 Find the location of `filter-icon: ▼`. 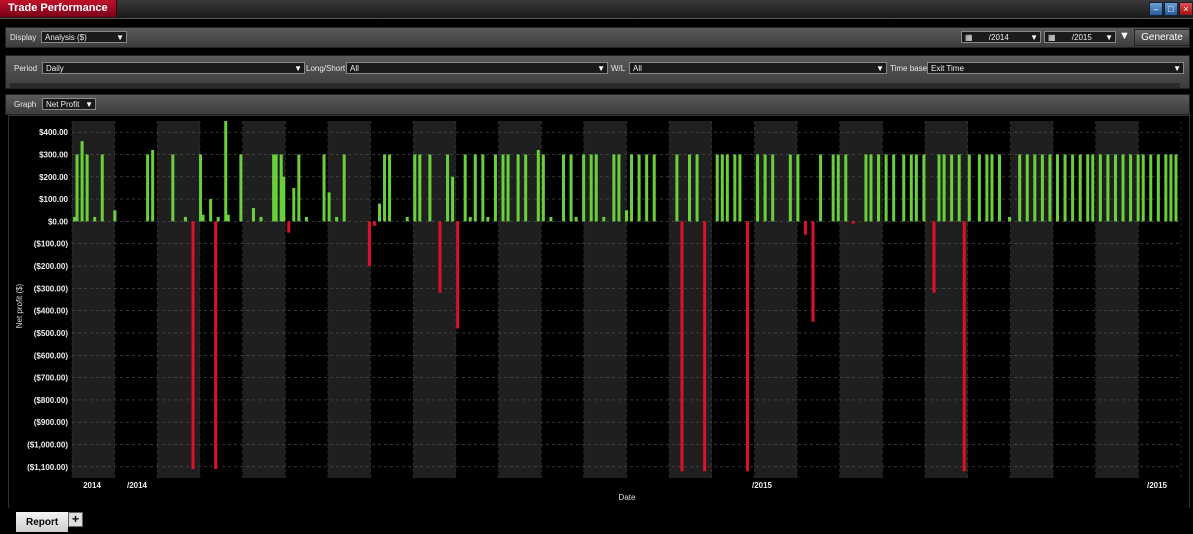

filter-icon: ▼ is located at coordinates (1124, 36).